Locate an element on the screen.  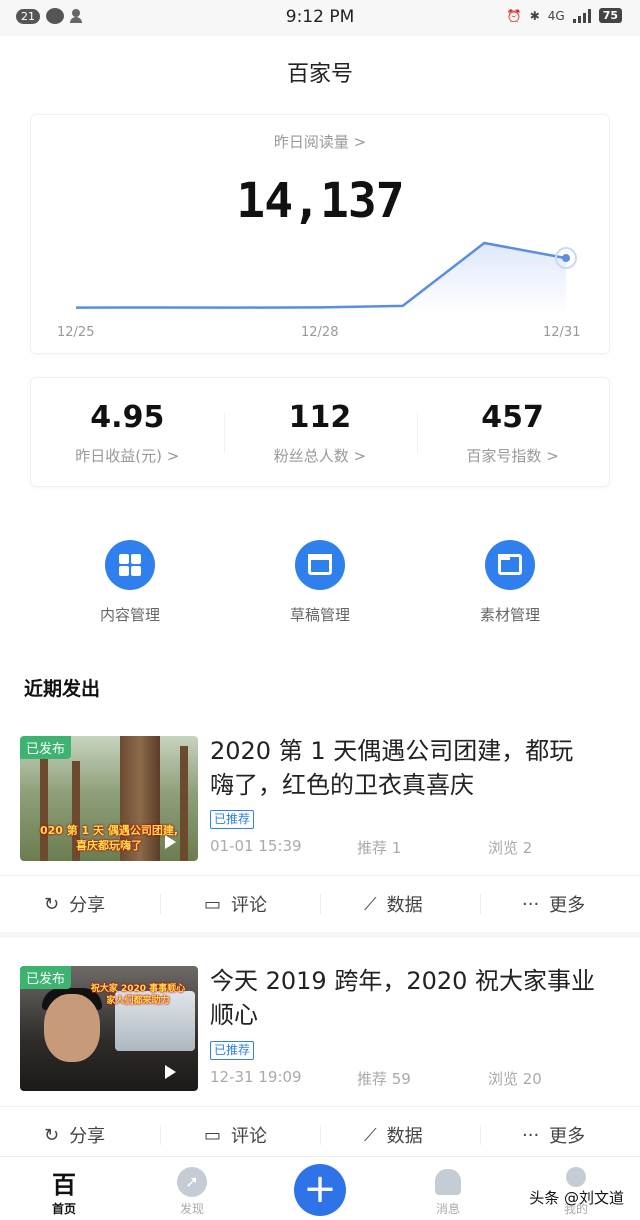
chart-xtick: 12/25 is located at coordinates (76, 332).